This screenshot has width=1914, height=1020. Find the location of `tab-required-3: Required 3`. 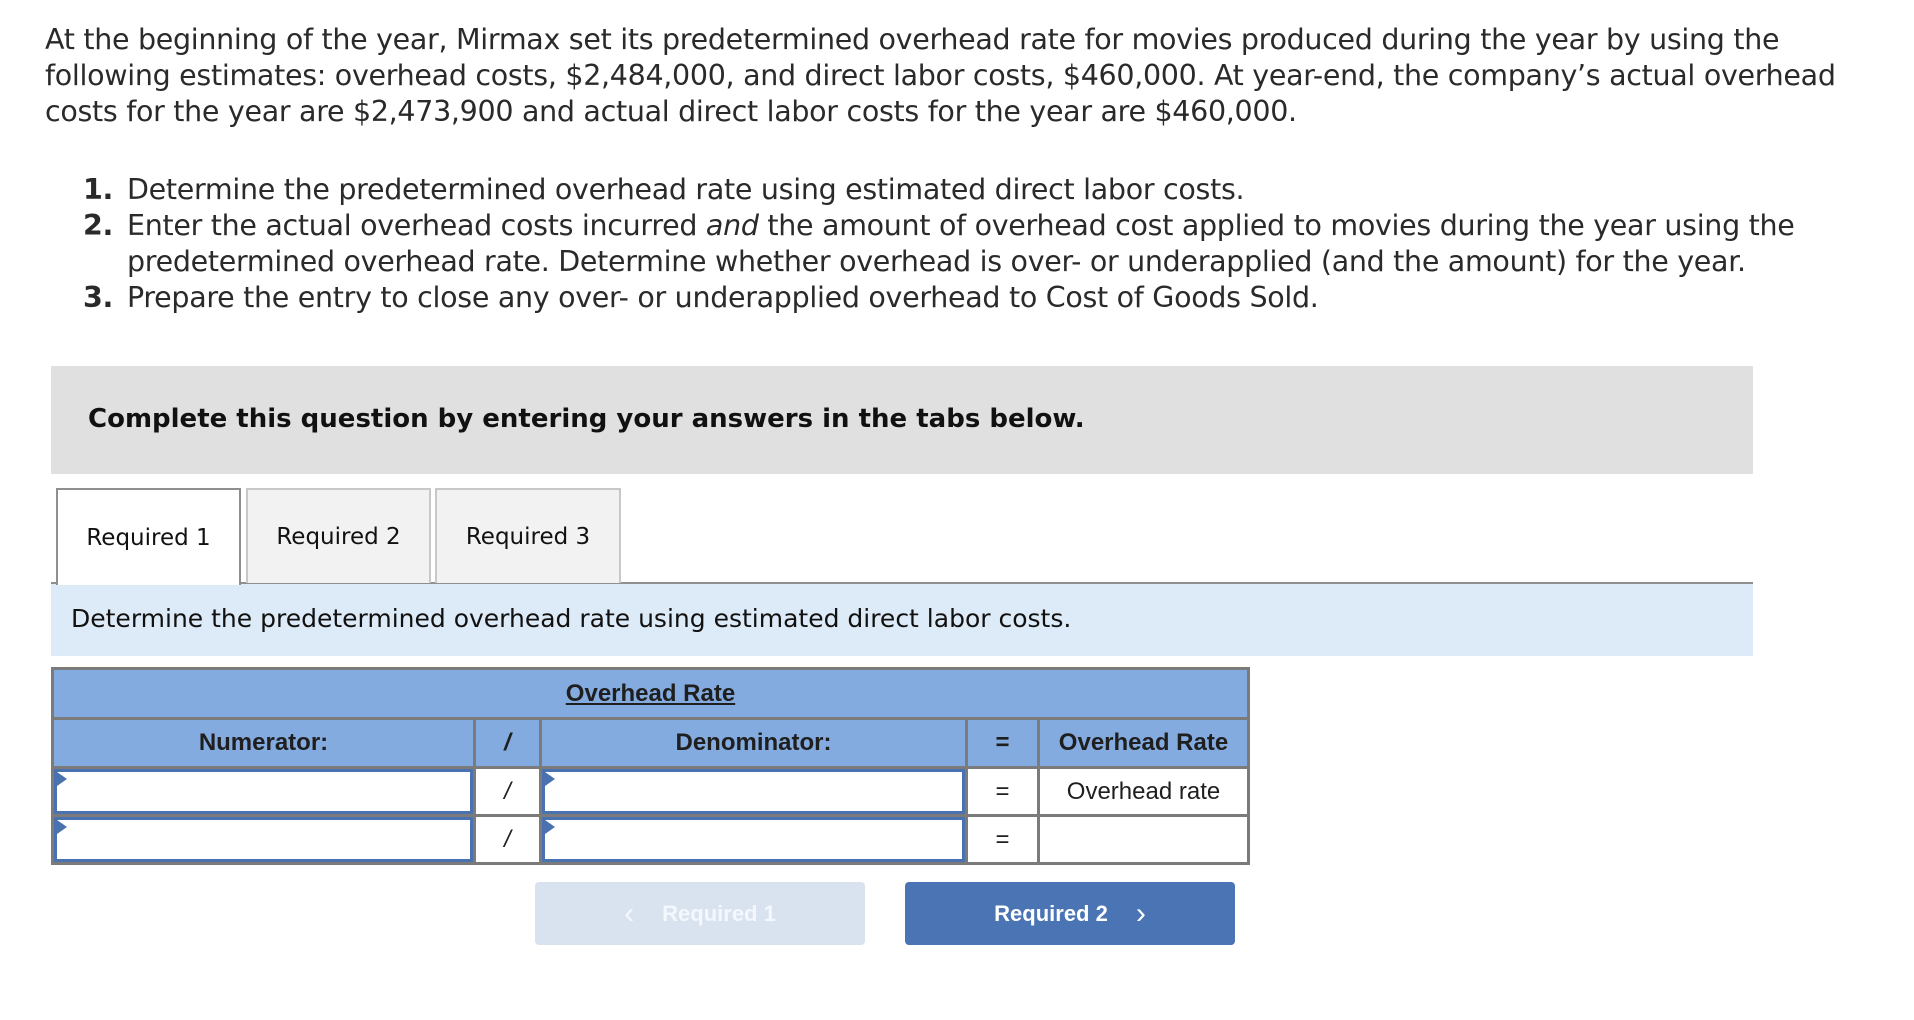

tab-required-3: Required 3 is located at coordinates (528, 535).